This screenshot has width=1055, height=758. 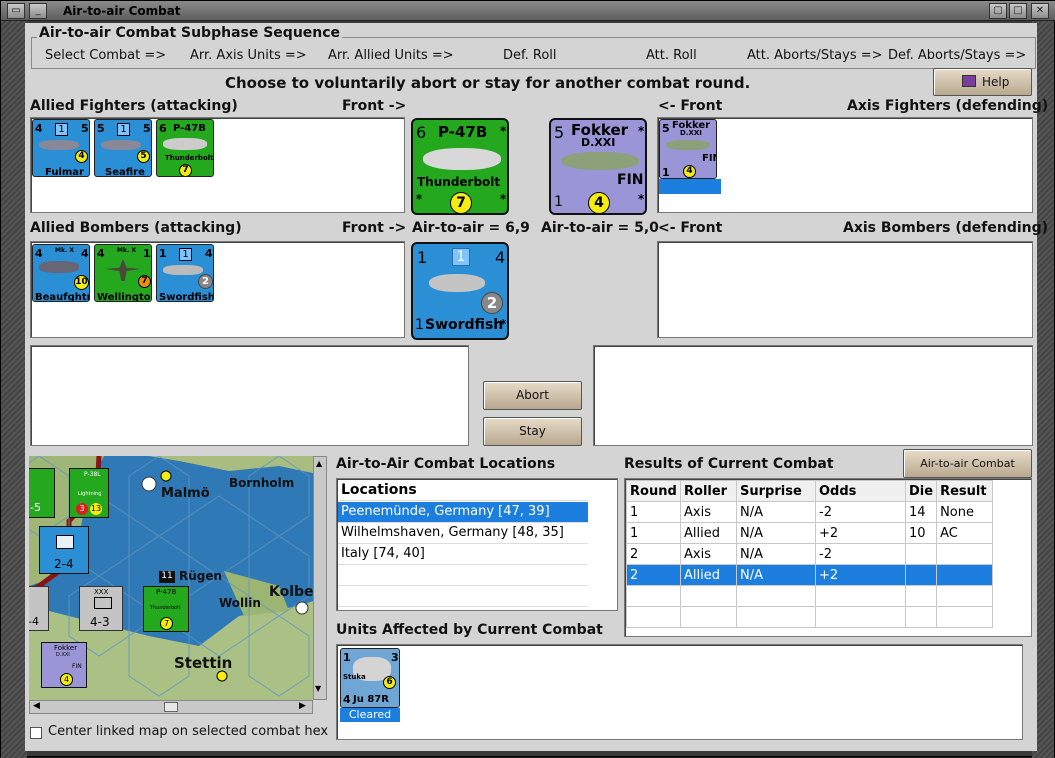 What do you see at coordinates (374, 106) in the screenshot?
I see `front-right-label-1: Front ->` at bounding box center [374, 106].